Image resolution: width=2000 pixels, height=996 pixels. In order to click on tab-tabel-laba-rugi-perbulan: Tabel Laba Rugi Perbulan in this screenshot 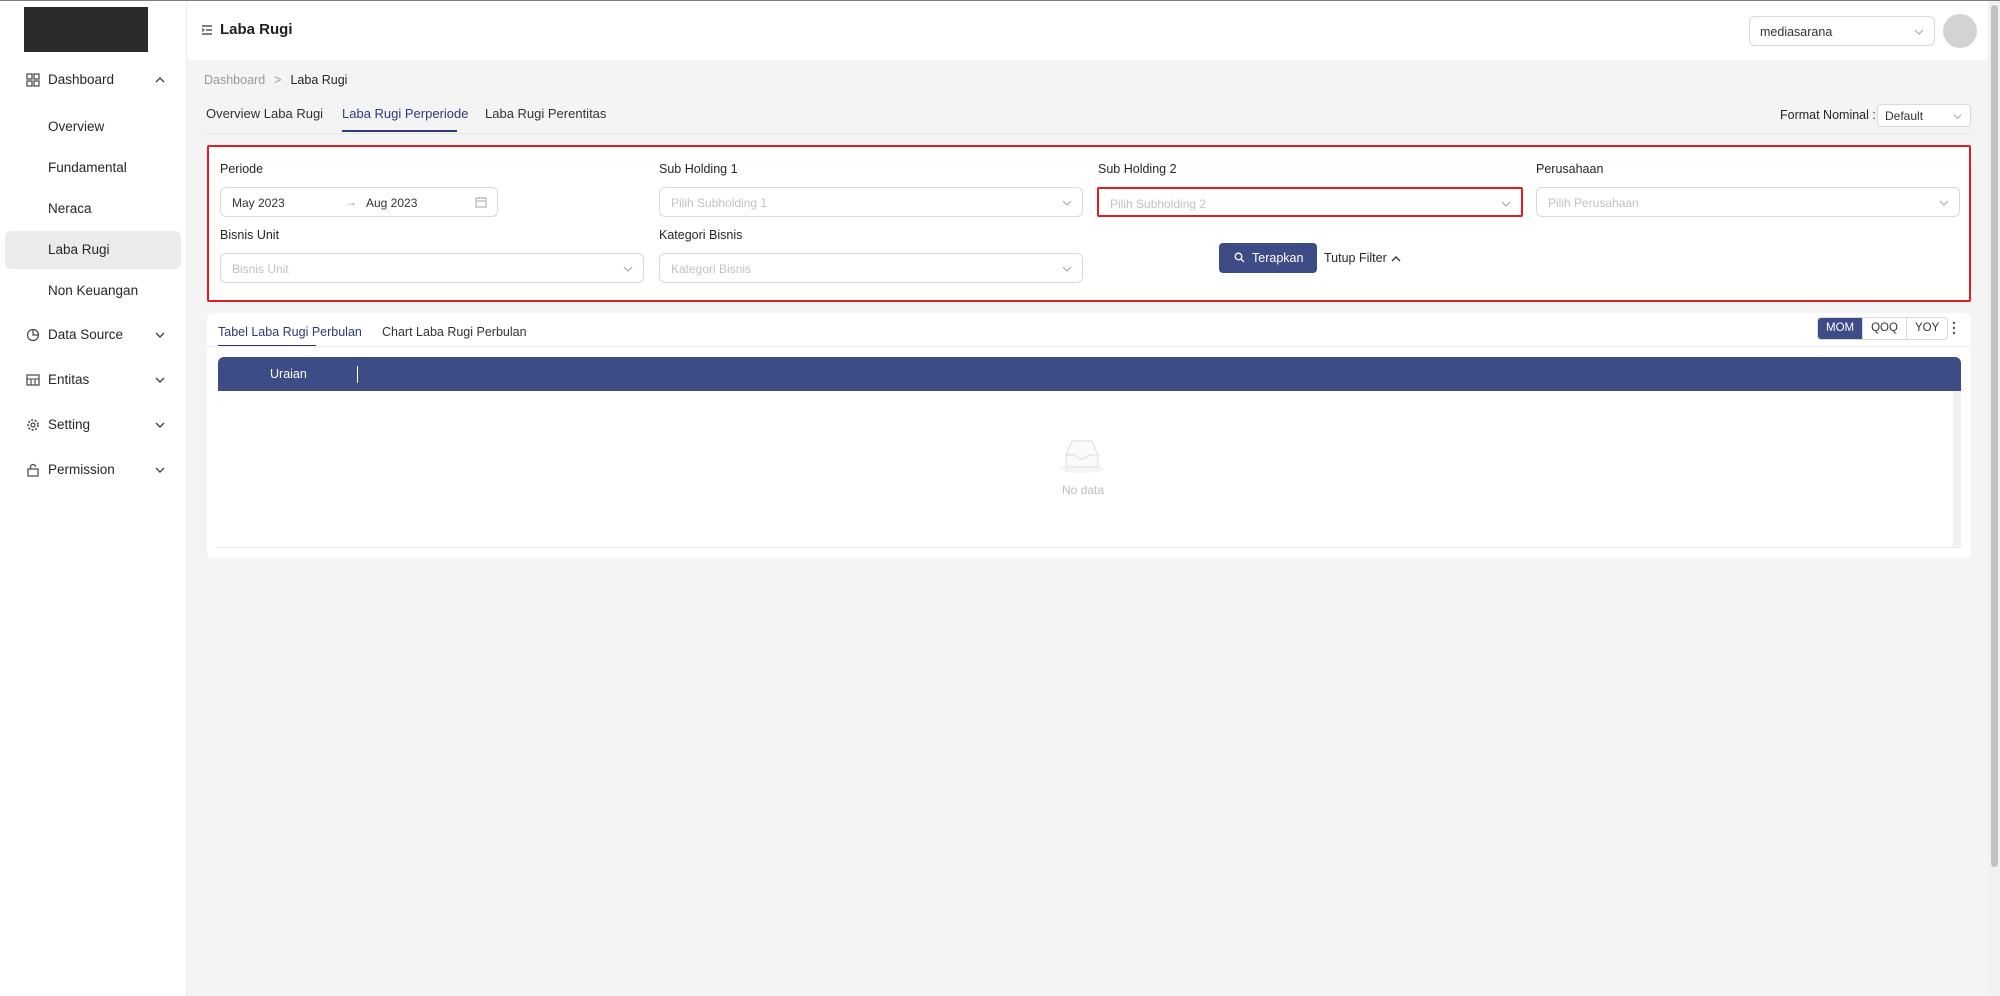, I will do `click(290, 332)`.